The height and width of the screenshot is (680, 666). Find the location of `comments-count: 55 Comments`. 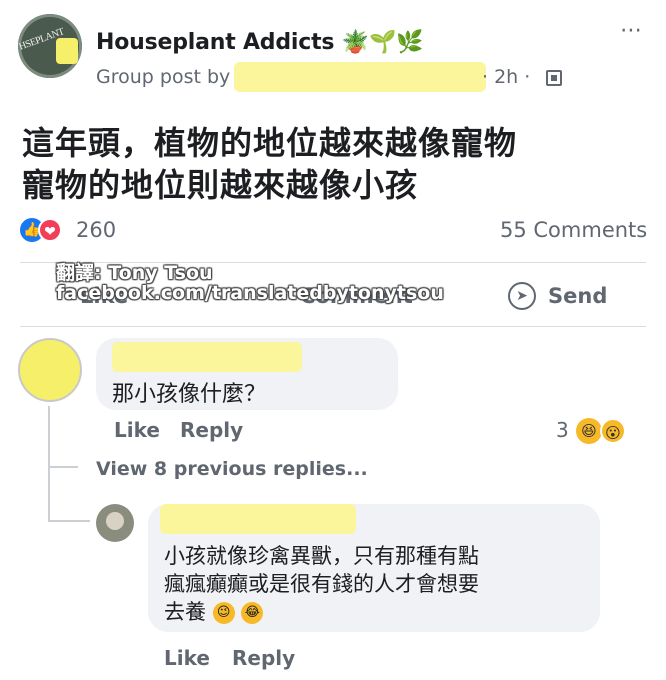

comments-count: 55 Comments is located at coordinates (573, 230).